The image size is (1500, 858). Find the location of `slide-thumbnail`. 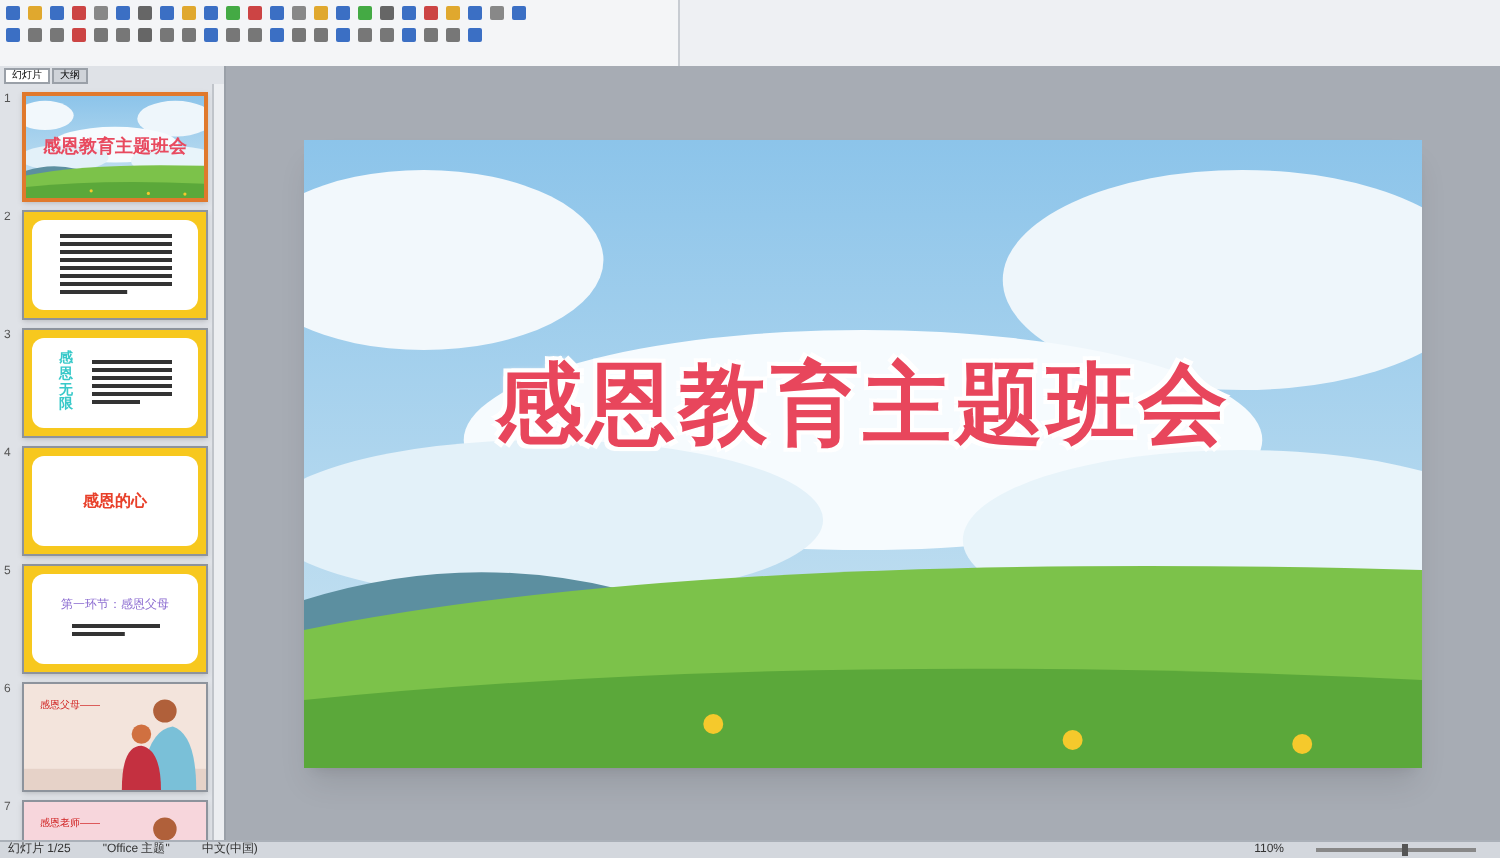

slide-thumbnail is located at coordinates (115, 265).